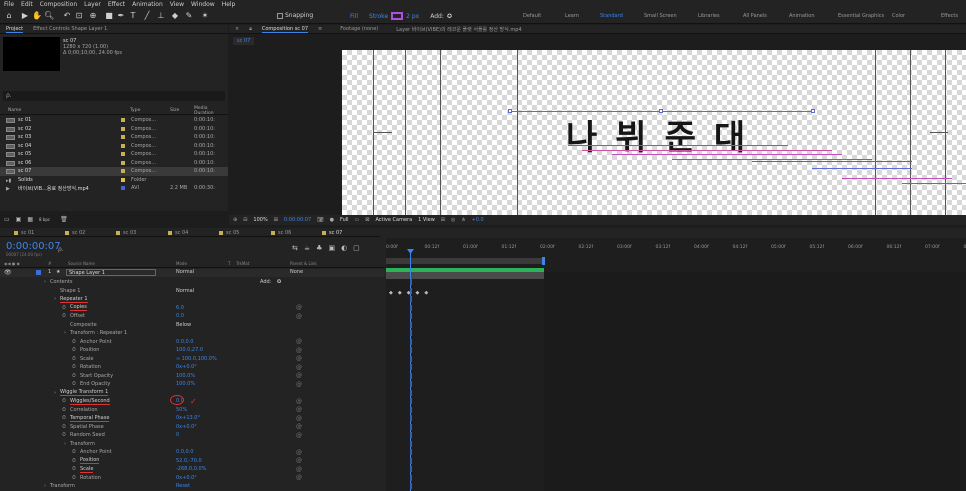 This screenshot has height=491, width=966. I want to click on property-row: ⏱︎ Correlation 50% @, so click(192, 410).